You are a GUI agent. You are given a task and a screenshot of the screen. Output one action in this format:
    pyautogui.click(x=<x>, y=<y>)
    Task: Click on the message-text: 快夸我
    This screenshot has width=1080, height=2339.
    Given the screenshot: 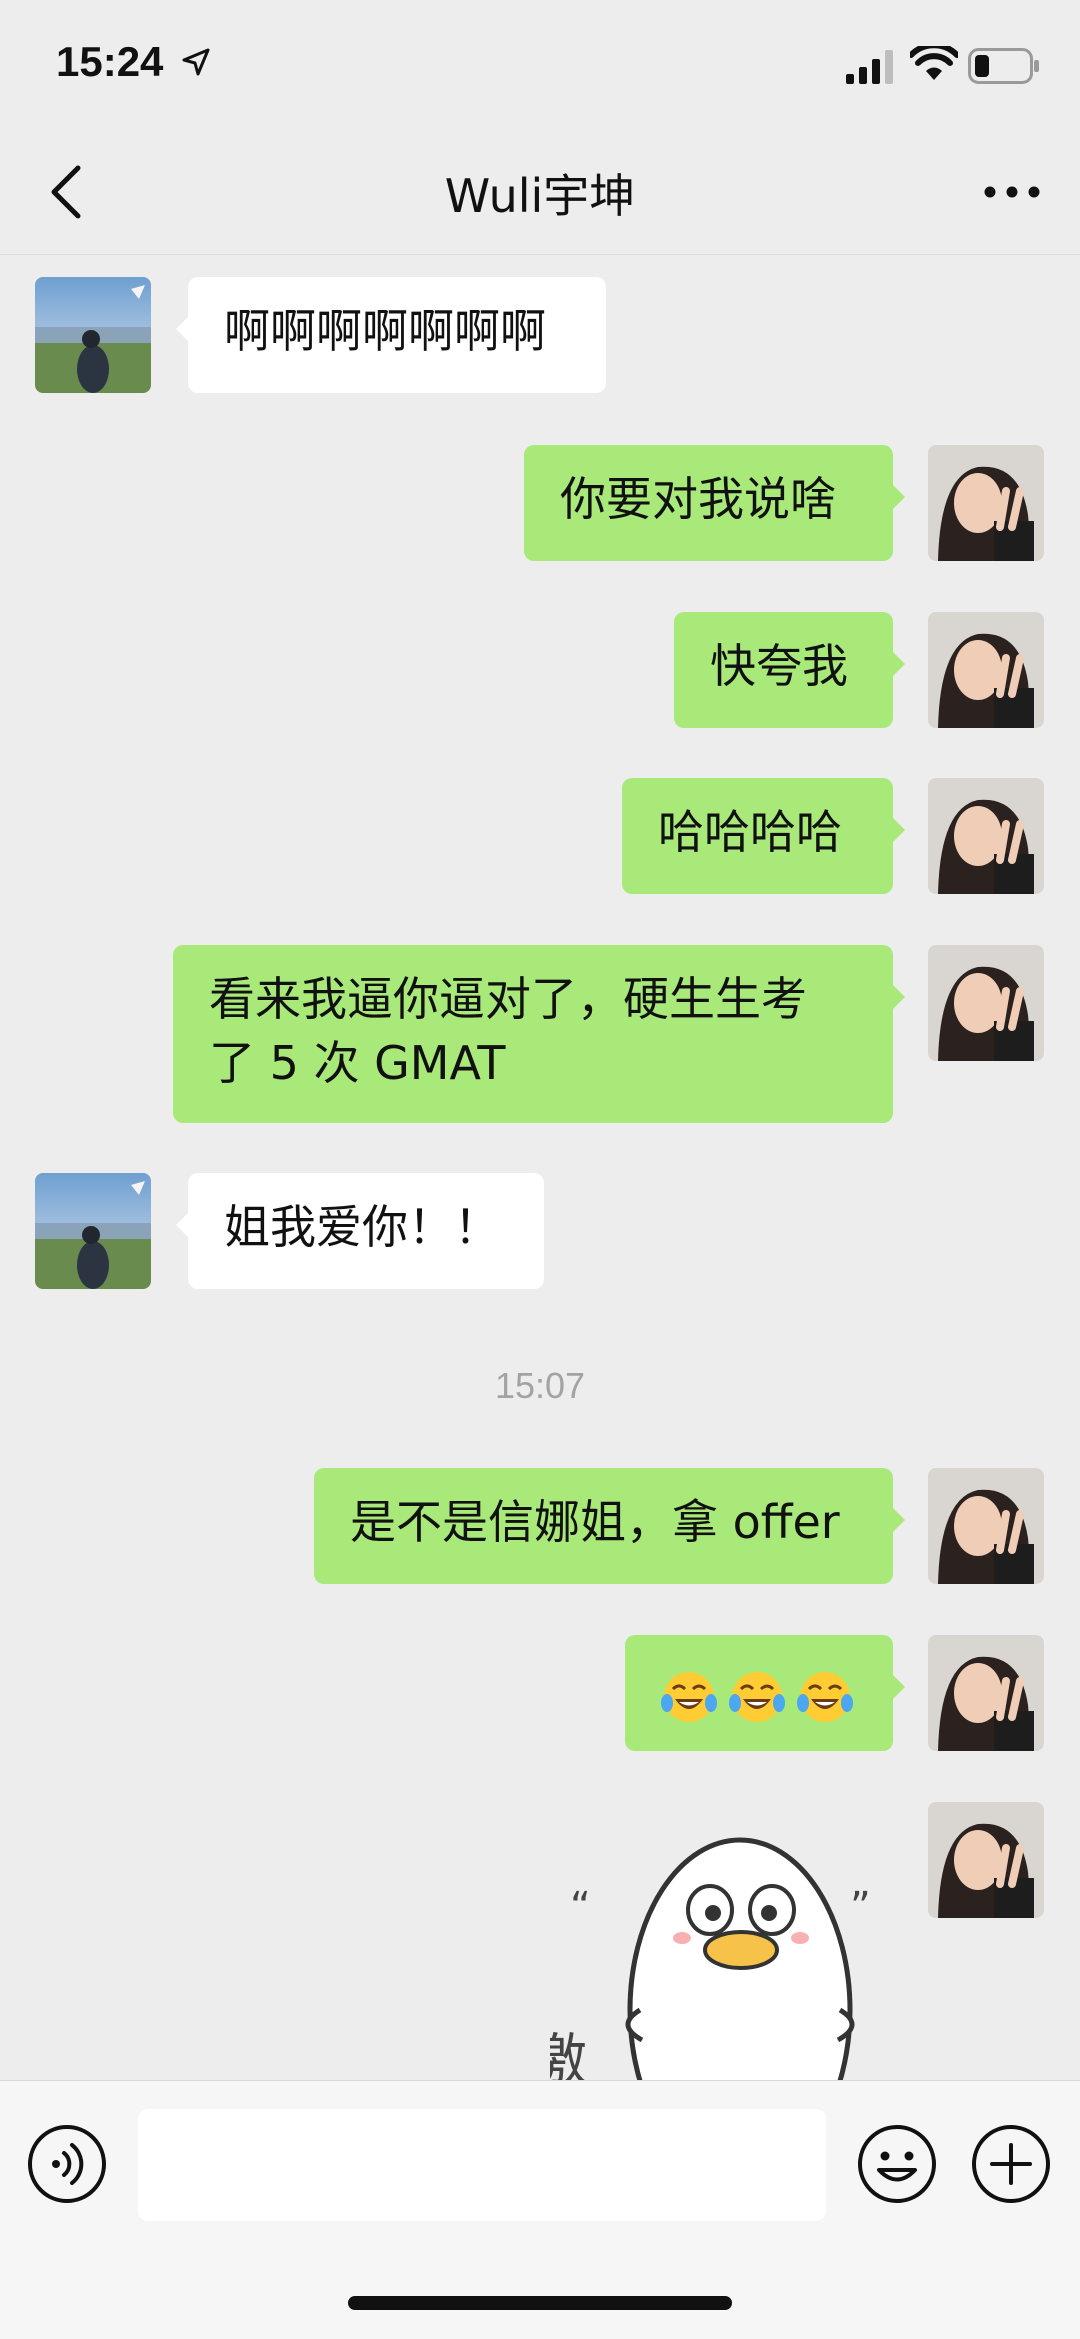 What is the action you would take?
    pyautogui.click(x=779, y=666)
    